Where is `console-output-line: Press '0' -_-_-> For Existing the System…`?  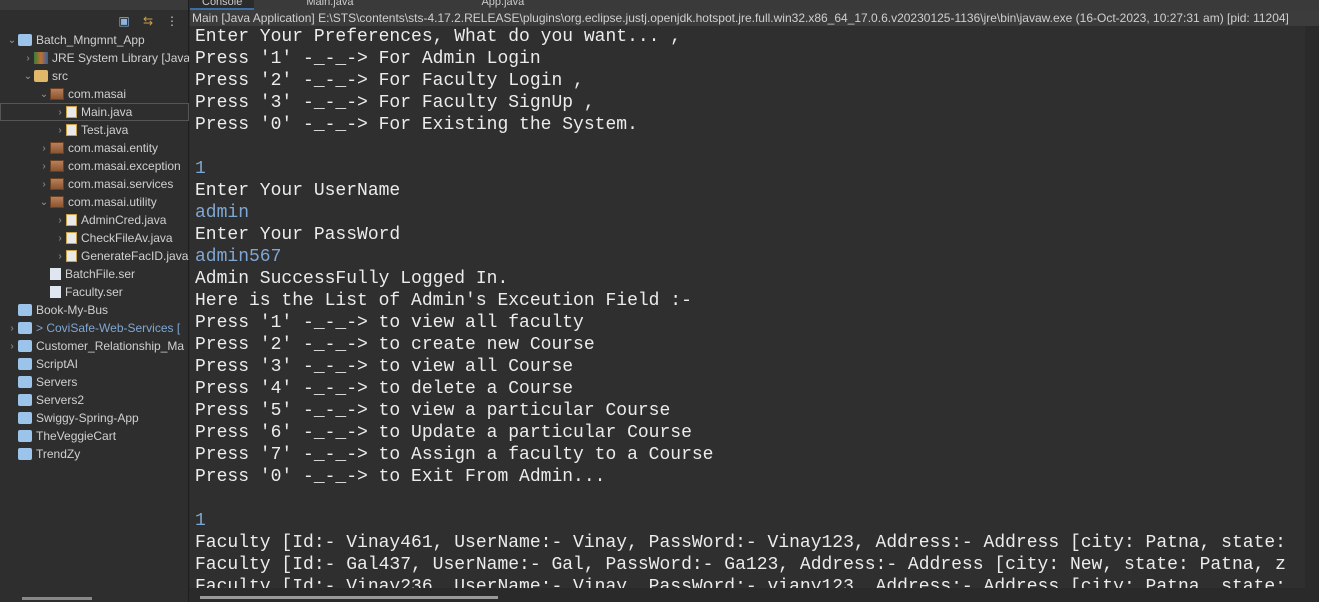
console-output-line: Press '0' -_-_-> For Existing the System… is located at coordinates (416, 125).